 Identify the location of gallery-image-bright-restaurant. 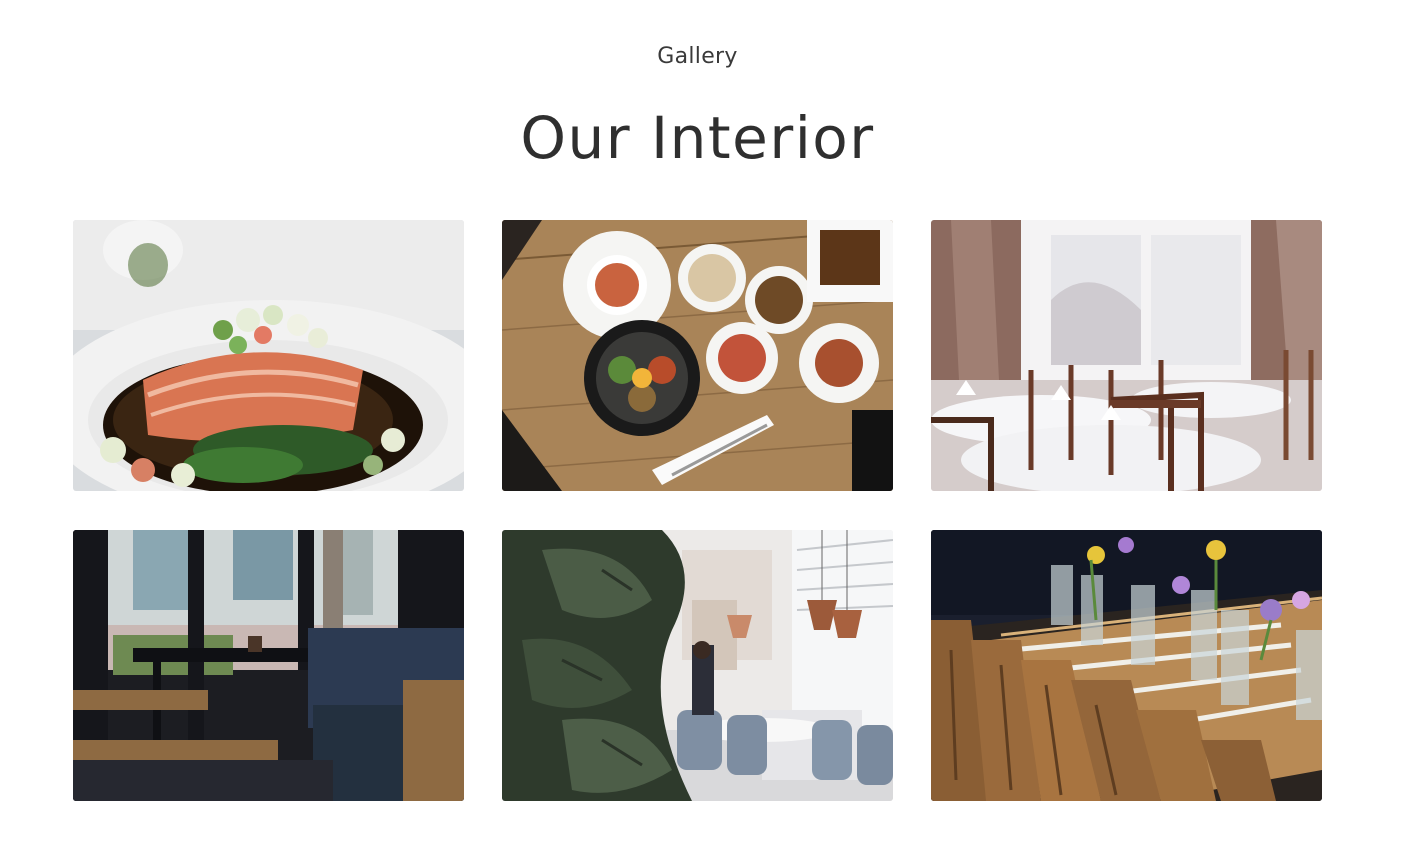
(697, 665).